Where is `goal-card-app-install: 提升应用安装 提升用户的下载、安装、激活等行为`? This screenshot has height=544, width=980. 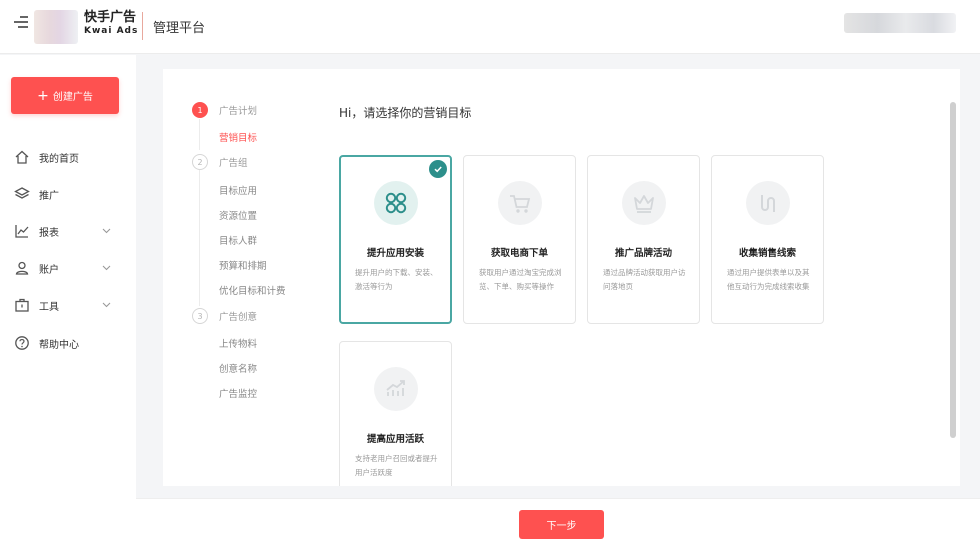
goal-card-app-install: 提升应用安装 提升用户的下载、安装、激活等行为 is located at coordinates (395, 239).